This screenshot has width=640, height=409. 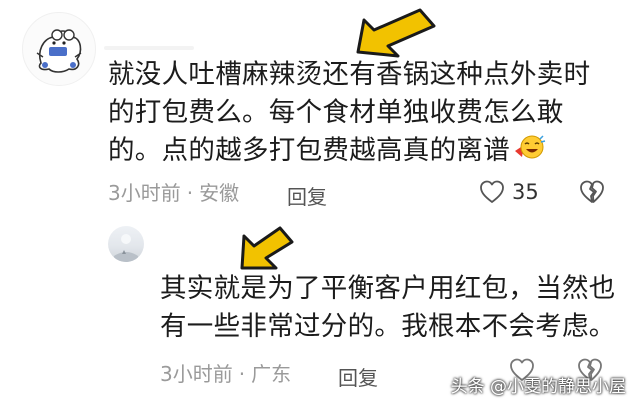 I want to click on comment-1-like-count: 35, so click(x=525, y=192).